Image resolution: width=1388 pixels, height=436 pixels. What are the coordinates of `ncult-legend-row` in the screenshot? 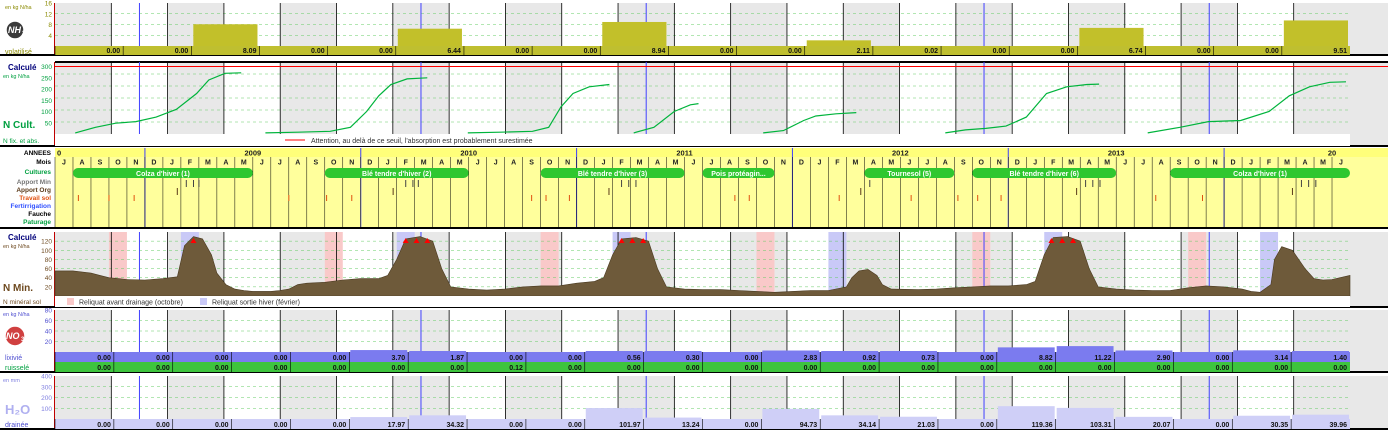 It's located at (702, 140).